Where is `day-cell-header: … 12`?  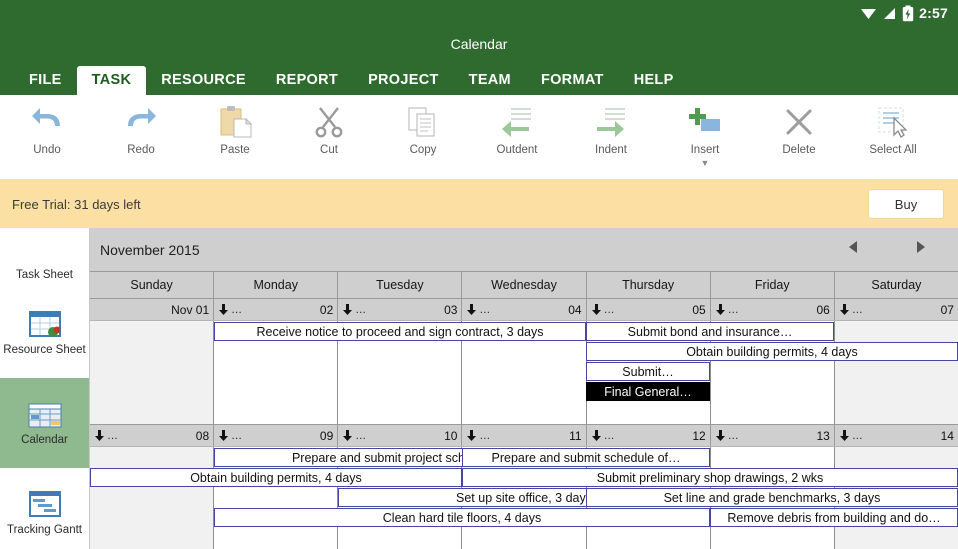 day-cell-header: … 12 is located at coordinates (649, 435).